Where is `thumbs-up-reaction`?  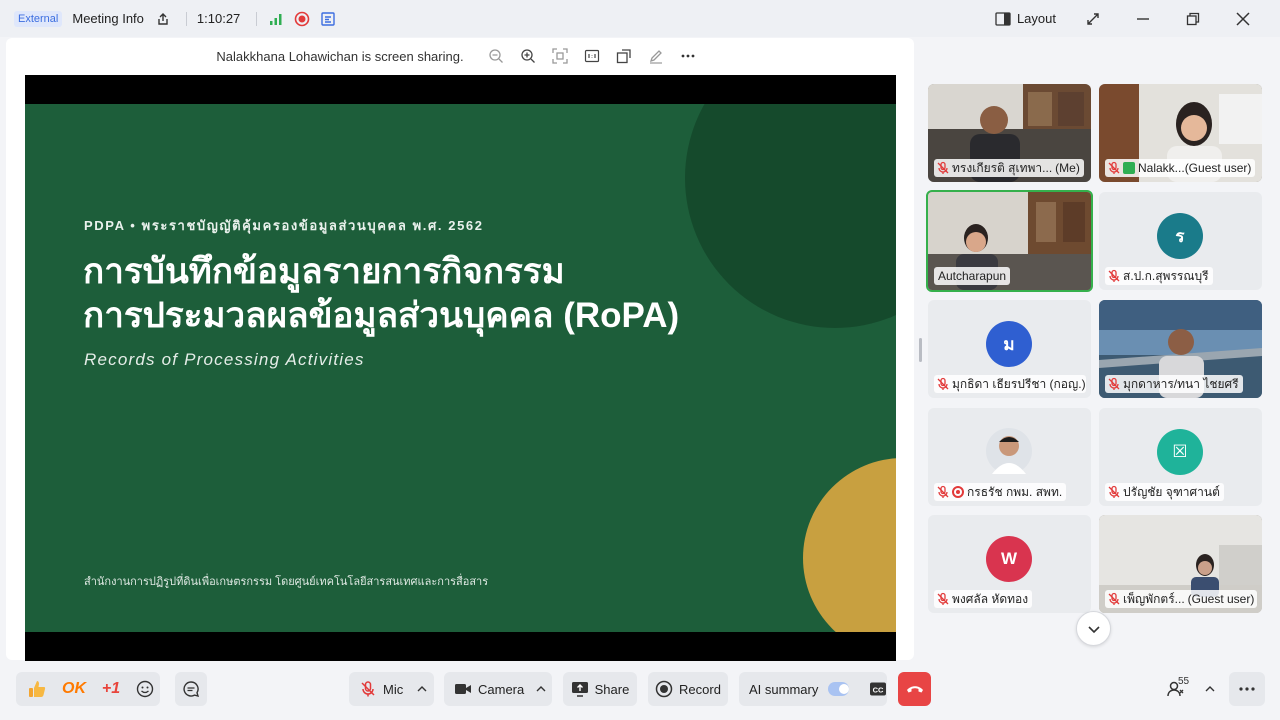
thumbs-up-reaction is located at coordinates (37, 689).